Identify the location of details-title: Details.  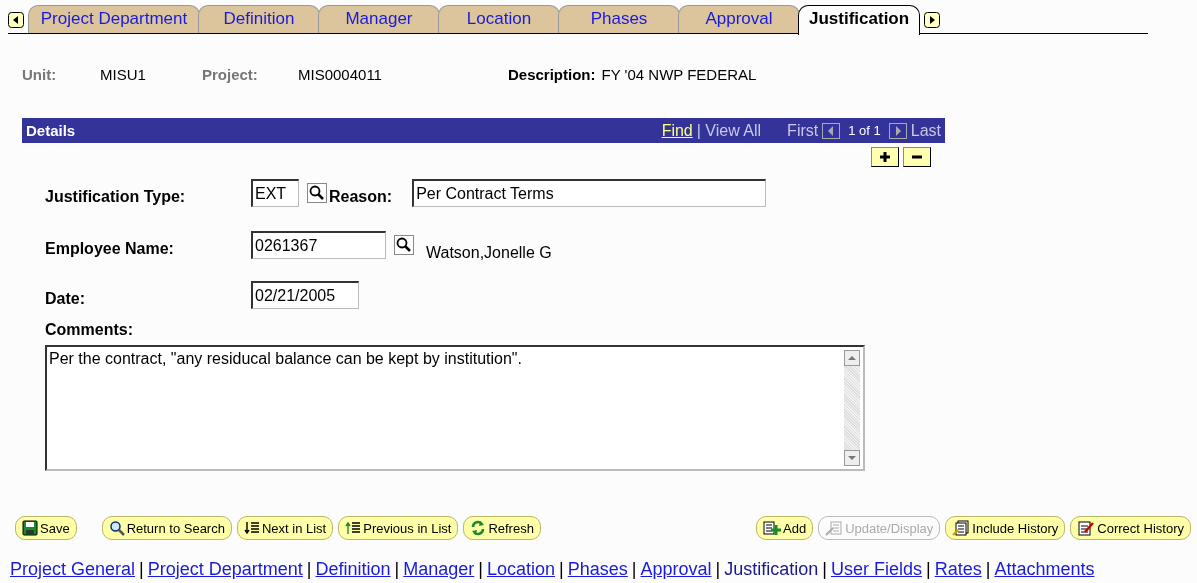
(51, 130).